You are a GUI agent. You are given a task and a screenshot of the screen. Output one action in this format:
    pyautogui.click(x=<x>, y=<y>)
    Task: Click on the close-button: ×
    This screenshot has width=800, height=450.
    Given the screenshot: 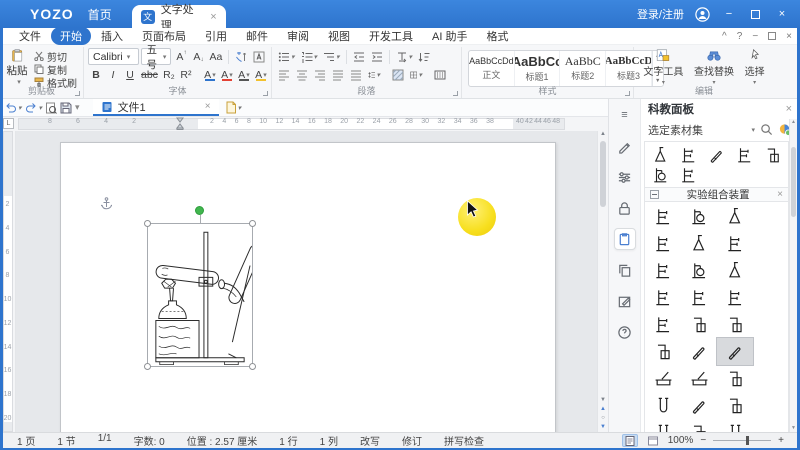 What is the action you would take?
    pyautogui.click(x=782, y=14)
    